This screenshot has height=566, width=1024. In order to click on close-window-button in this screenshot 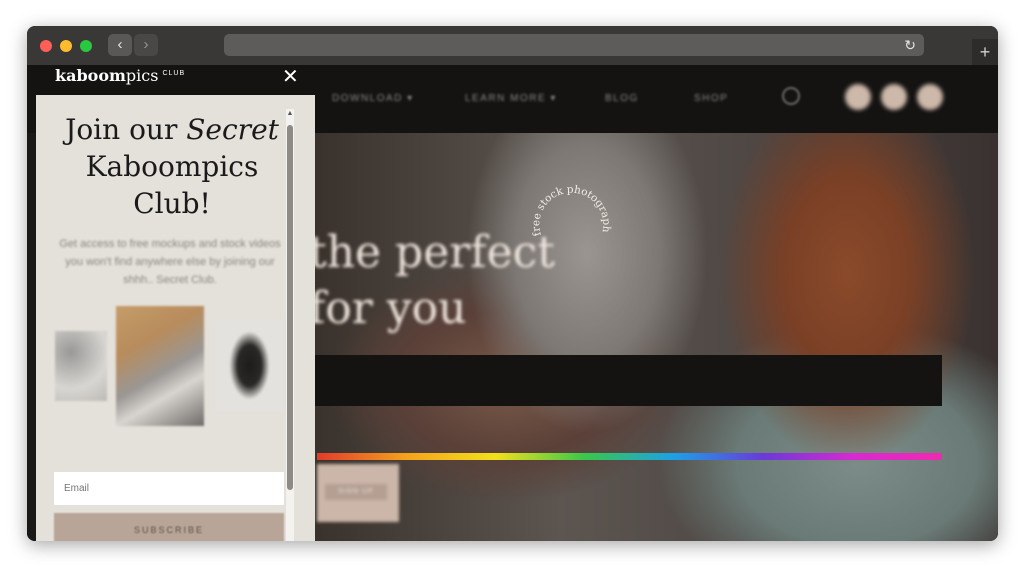, I will do `click(46, 46)`.